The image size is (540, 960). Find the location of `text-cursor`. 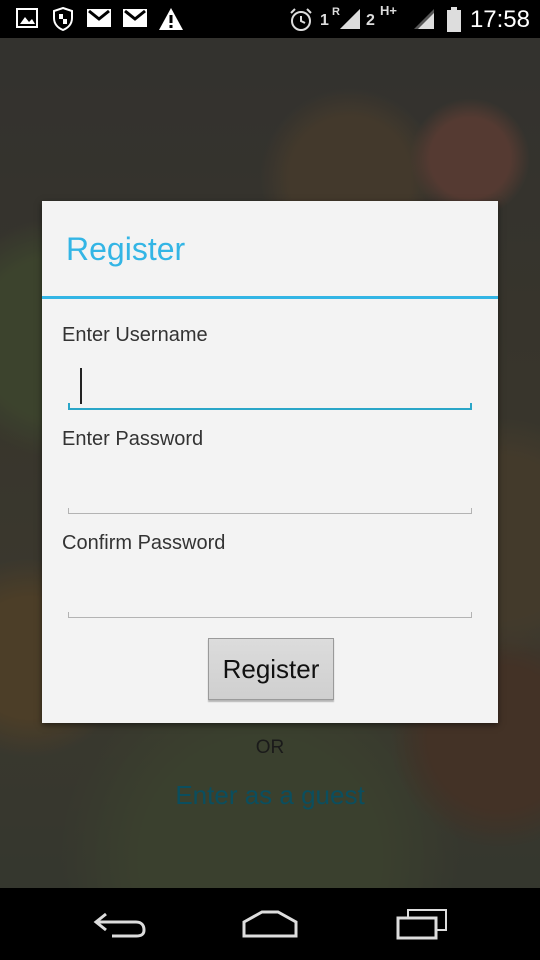

text-cursor is located at coordinates (81, 386).